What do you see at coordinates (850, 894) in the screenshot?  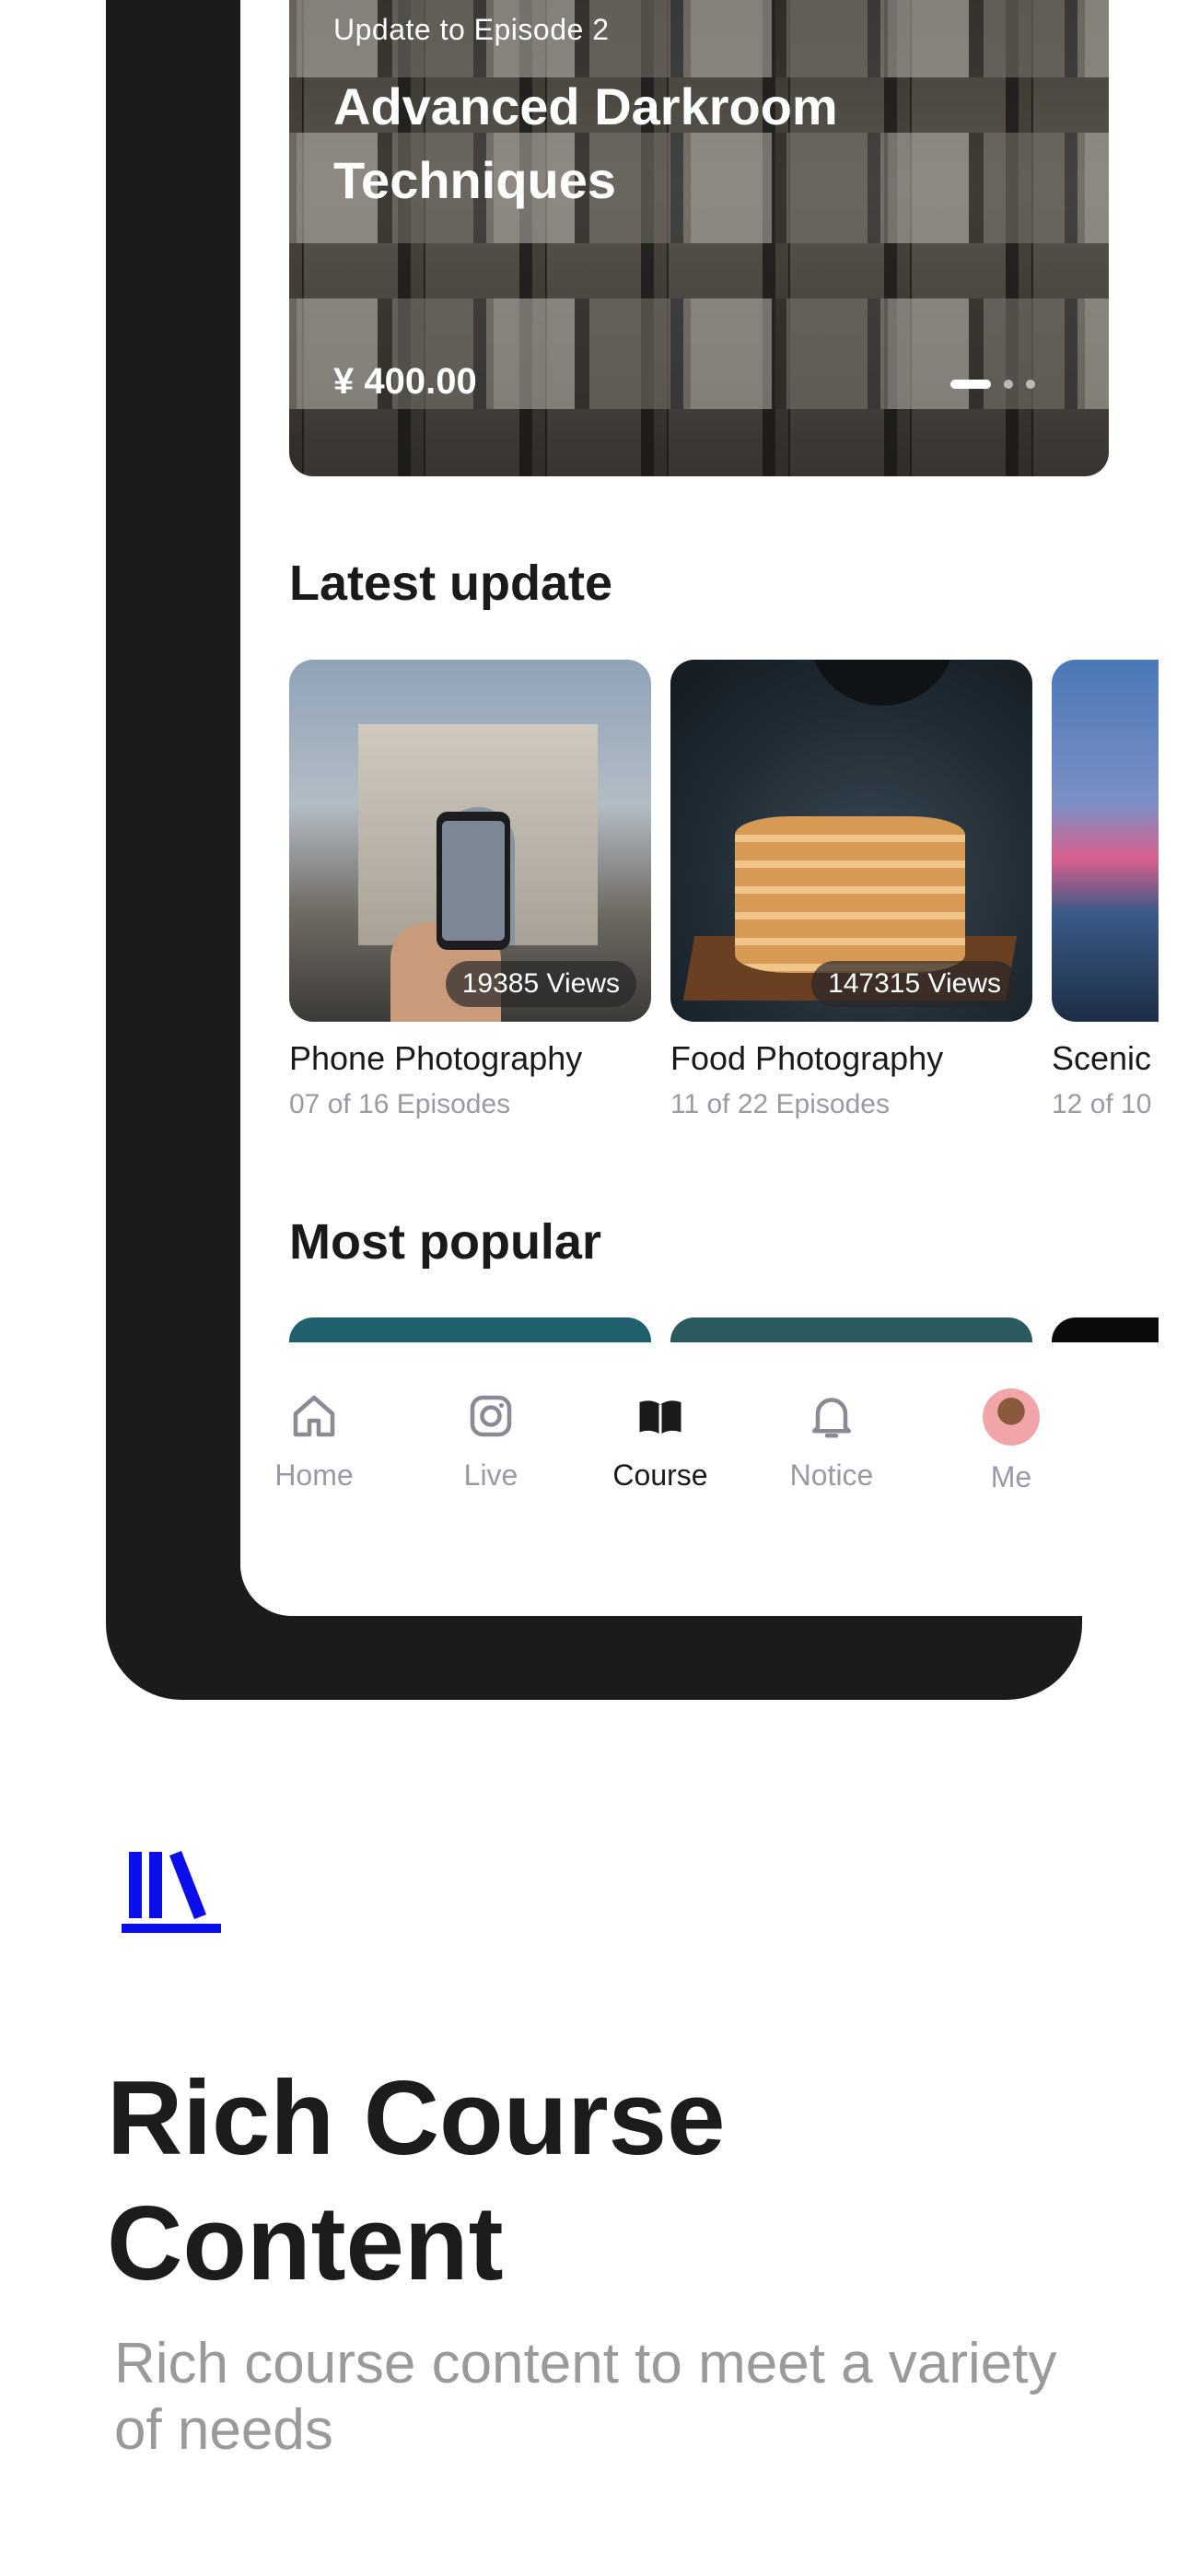 I see `pancake-stack-image` at bounding box center [850, 894].